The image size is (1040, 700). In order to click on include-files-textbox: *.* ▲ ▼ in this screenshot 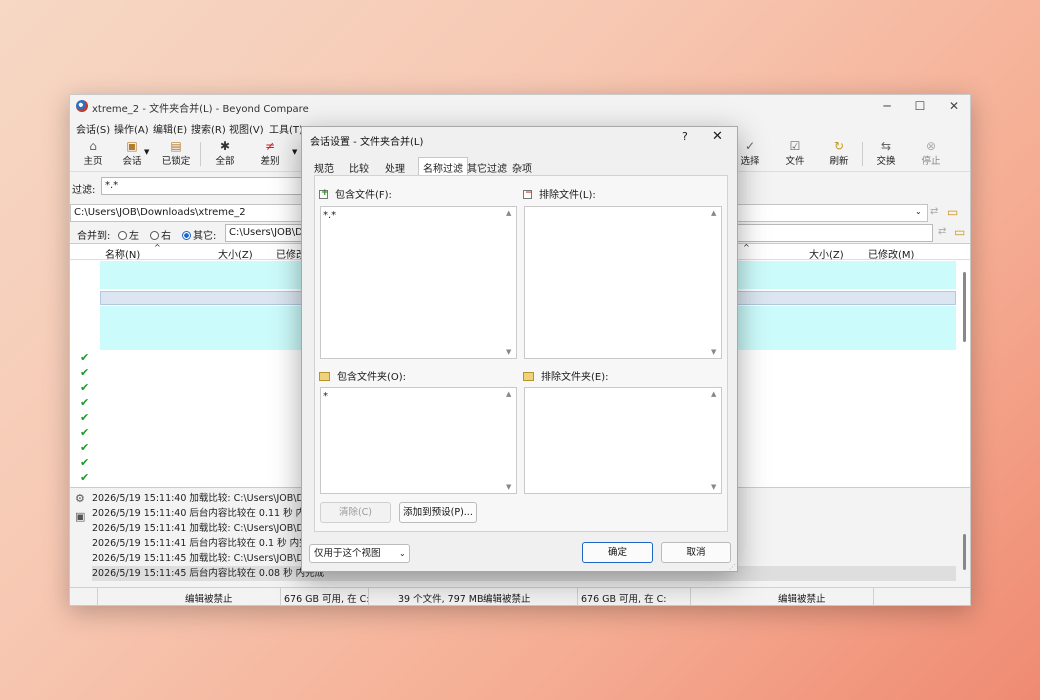, I will do `click(418, 282)`.